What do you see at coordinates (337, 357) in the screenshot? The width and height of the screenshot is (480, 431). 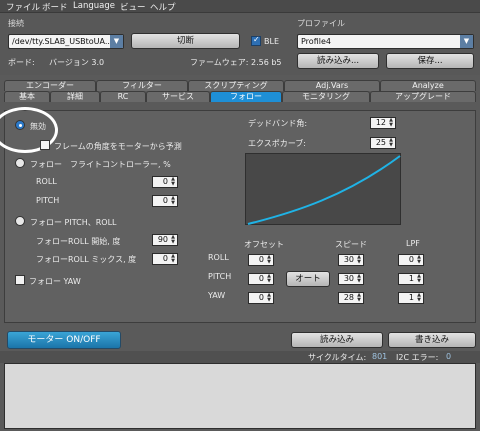 I see `cycle-time-label: サイクルタイム:` at bounding box center [337, 357].